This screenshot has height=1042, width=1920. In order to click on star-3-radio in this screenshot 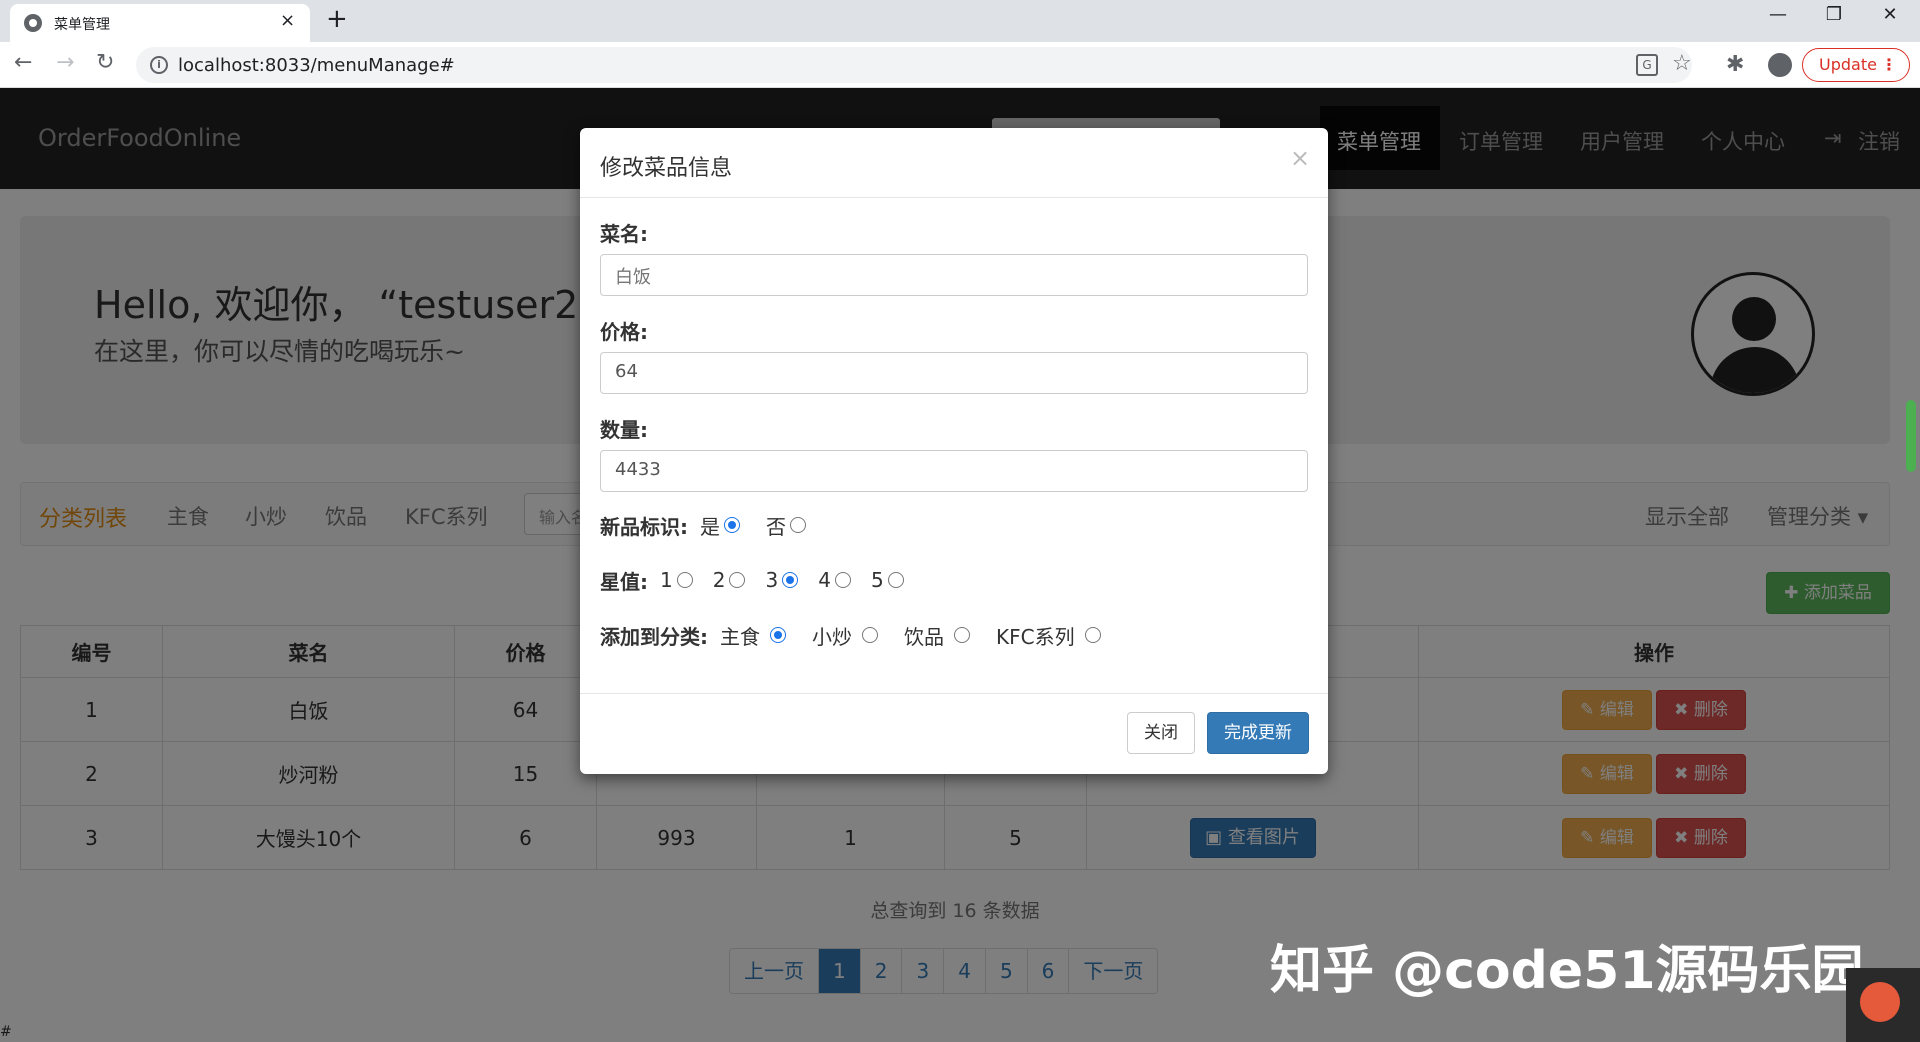, I will do `click(790, 580)`.